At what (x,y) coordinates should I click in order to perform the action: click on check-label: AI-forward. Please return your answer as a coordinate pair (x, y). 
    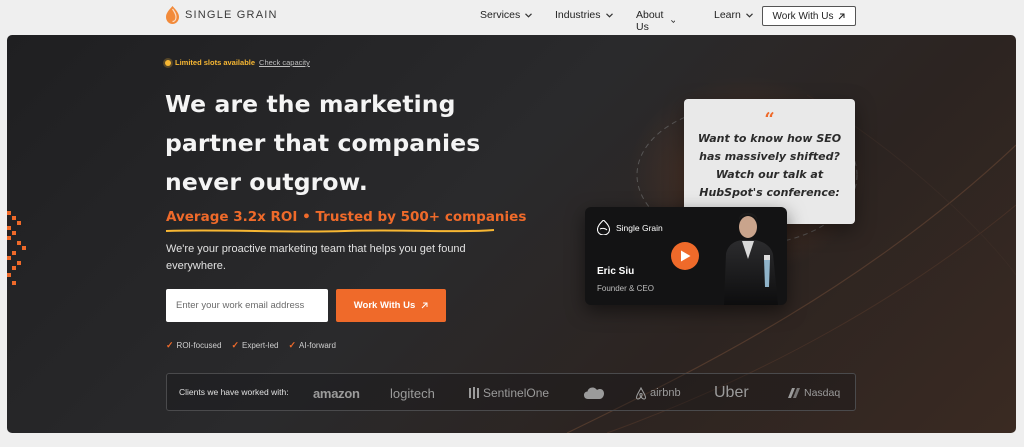
    Looking at the image, I should click on (317, 345).